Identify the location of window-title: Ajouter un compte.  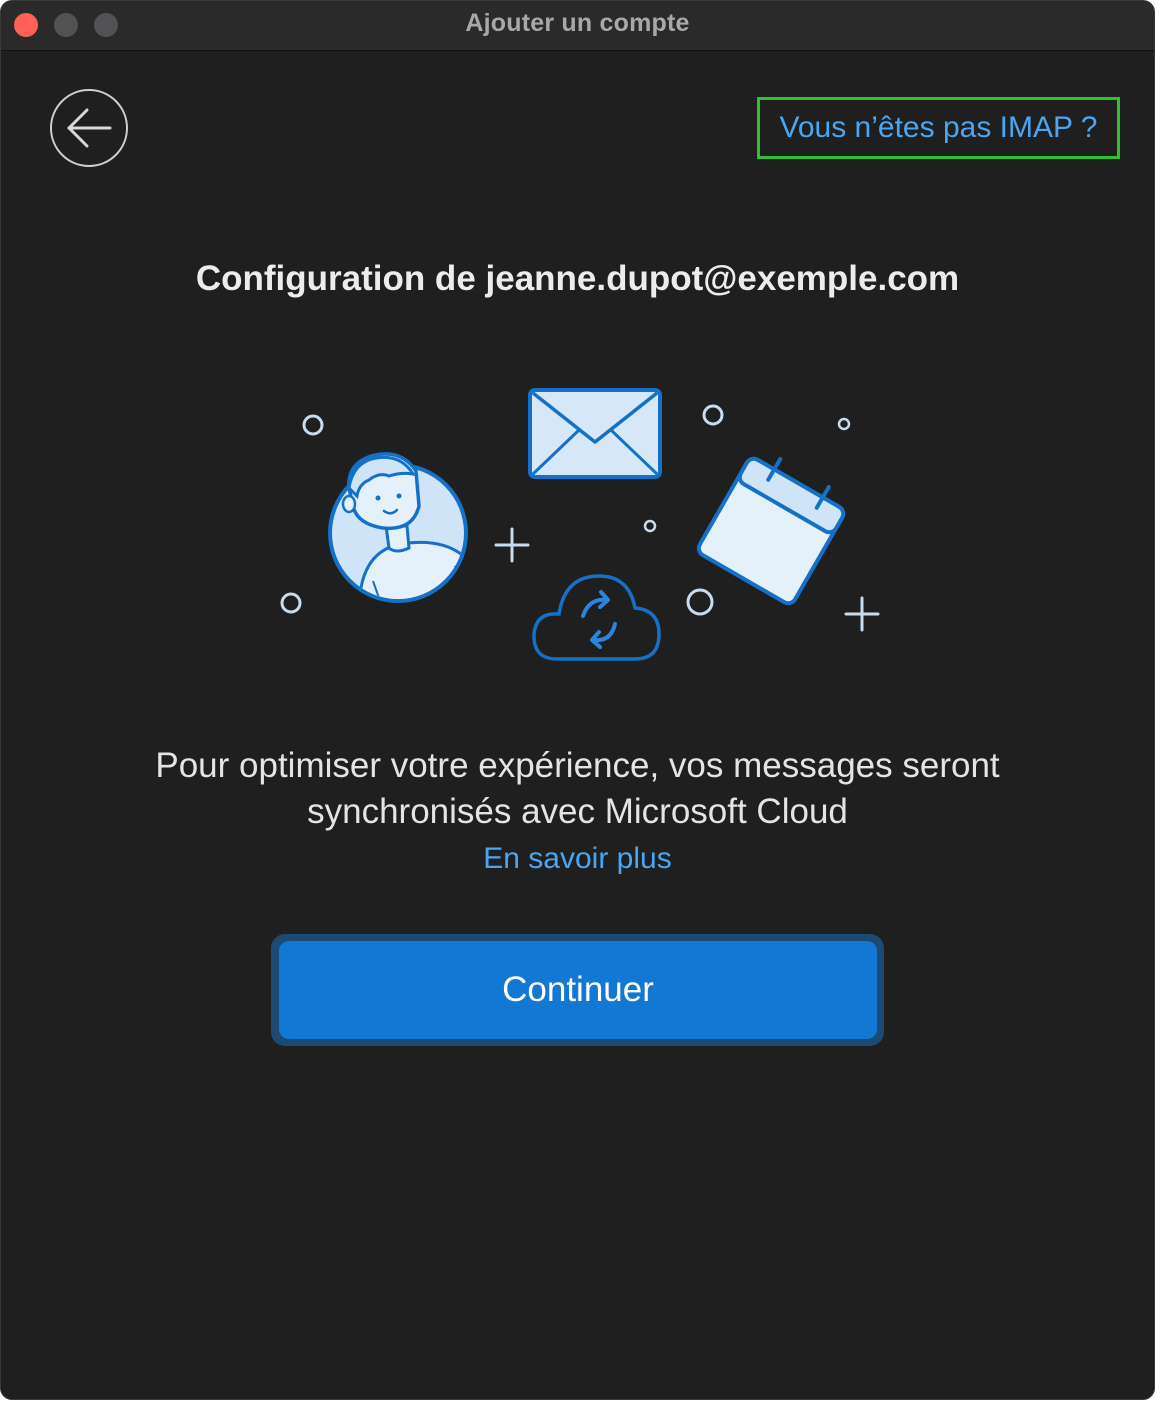
(577, 23).